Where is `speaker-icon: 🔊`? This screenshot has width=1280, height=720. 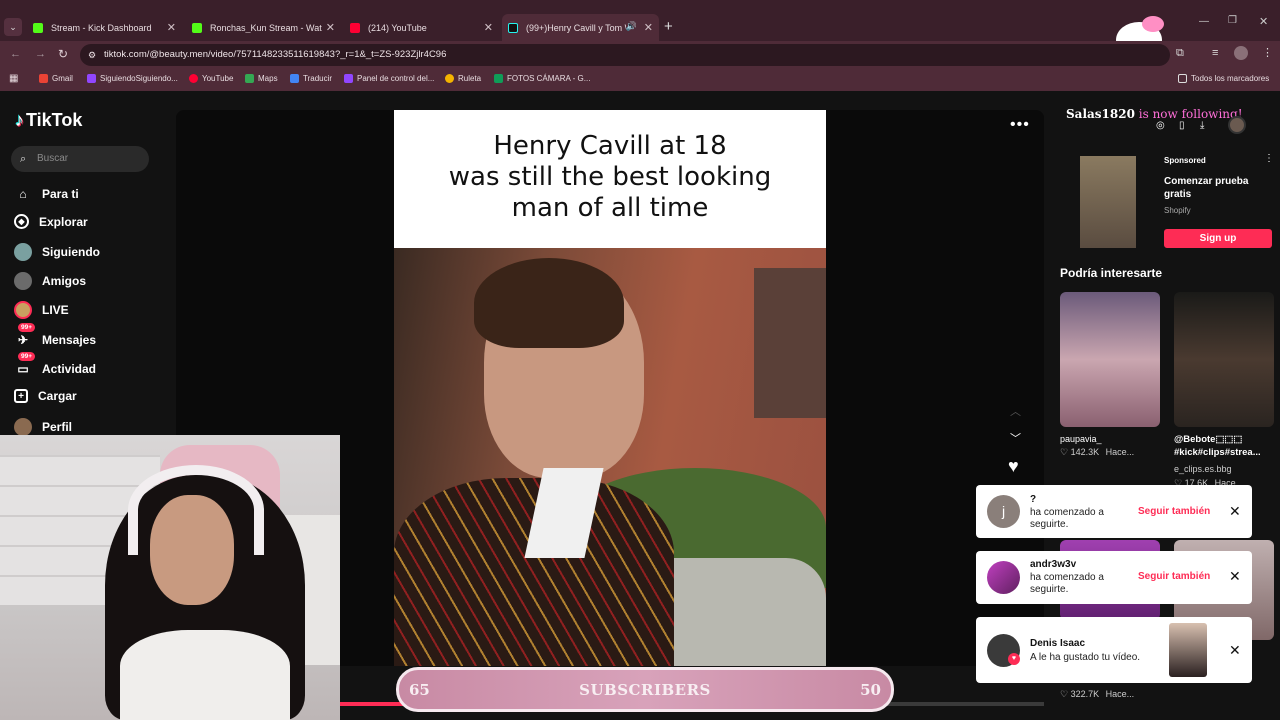
speaker-icon: 🔊 is located at coordinates (631, 26).